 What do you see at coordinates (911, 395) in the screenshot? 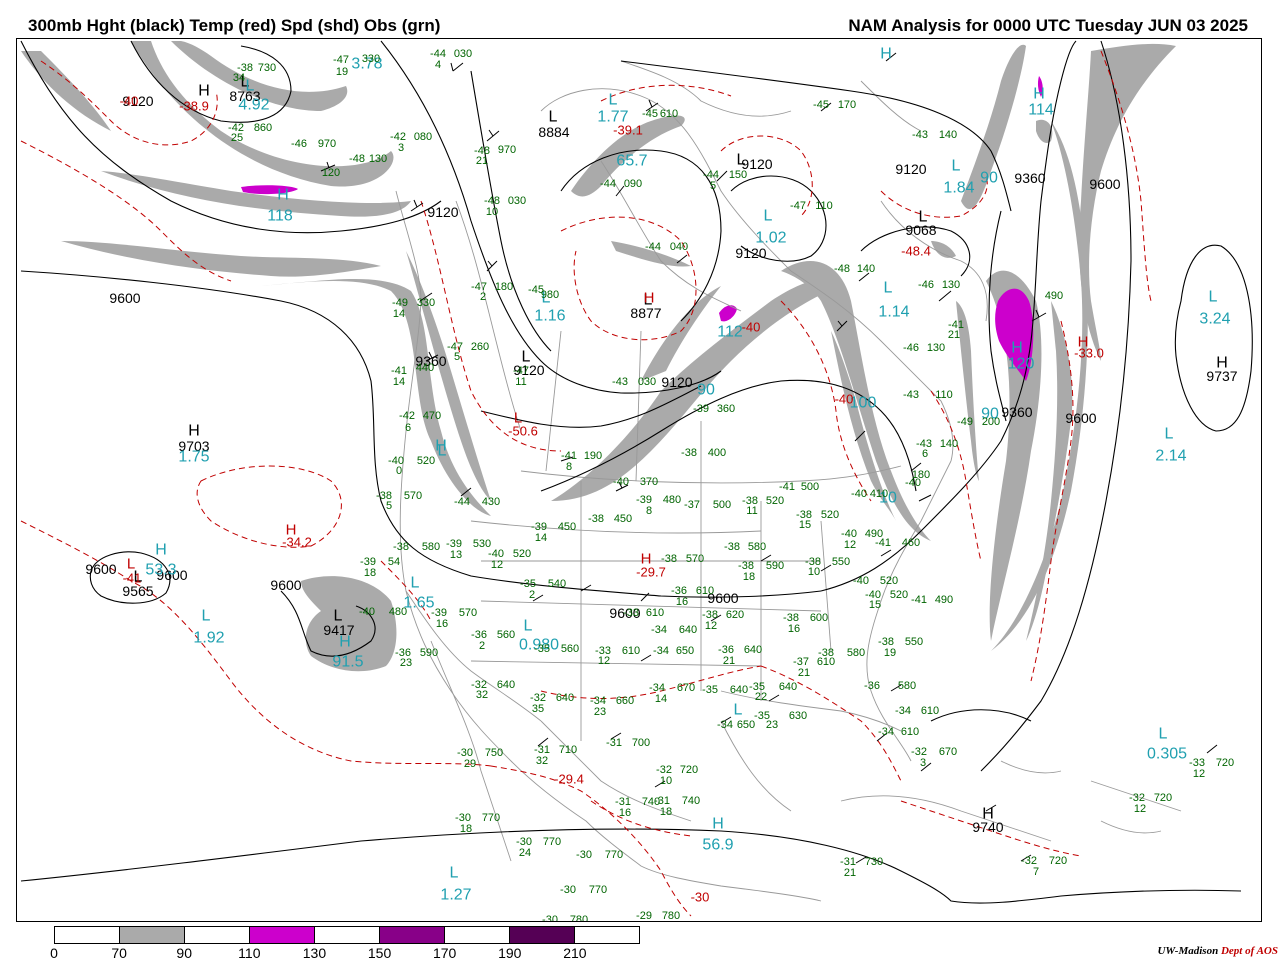
I see `observation-value: -43` at bounding box center [911, 395].